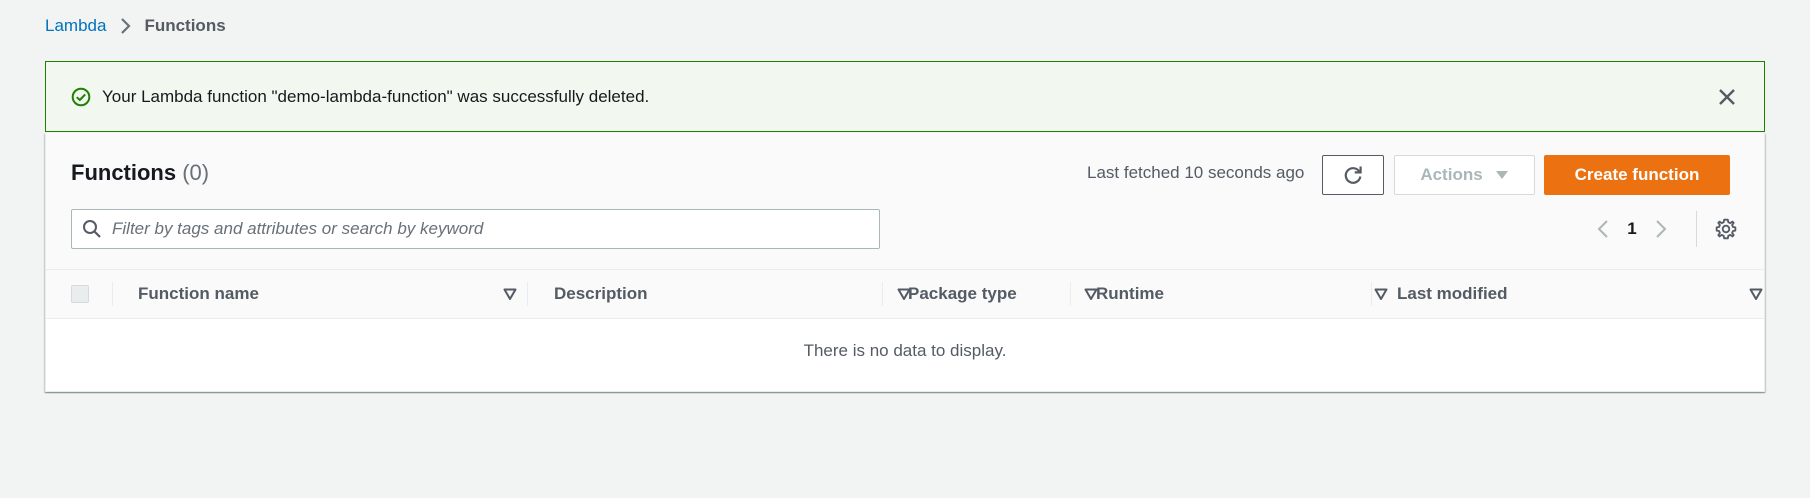  What do you see at coordinates (124, 172) in the screenshot?
I see `title-text: Functions` at bounding box center [124, 172].